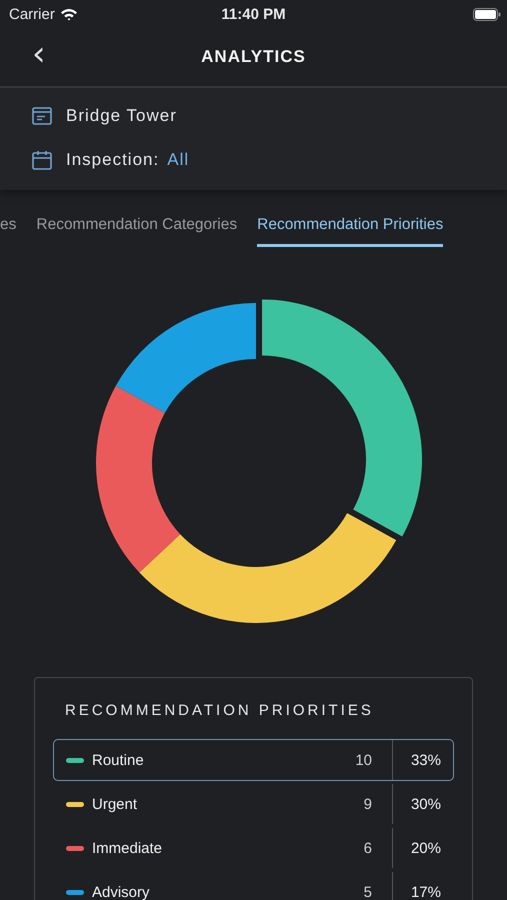 Image resolution: width=507 pixels, height=900 pixels. What do you see at coordinates (42, 116) in the screenshot?
I see `document-icon` at bounding box center [42, 116].